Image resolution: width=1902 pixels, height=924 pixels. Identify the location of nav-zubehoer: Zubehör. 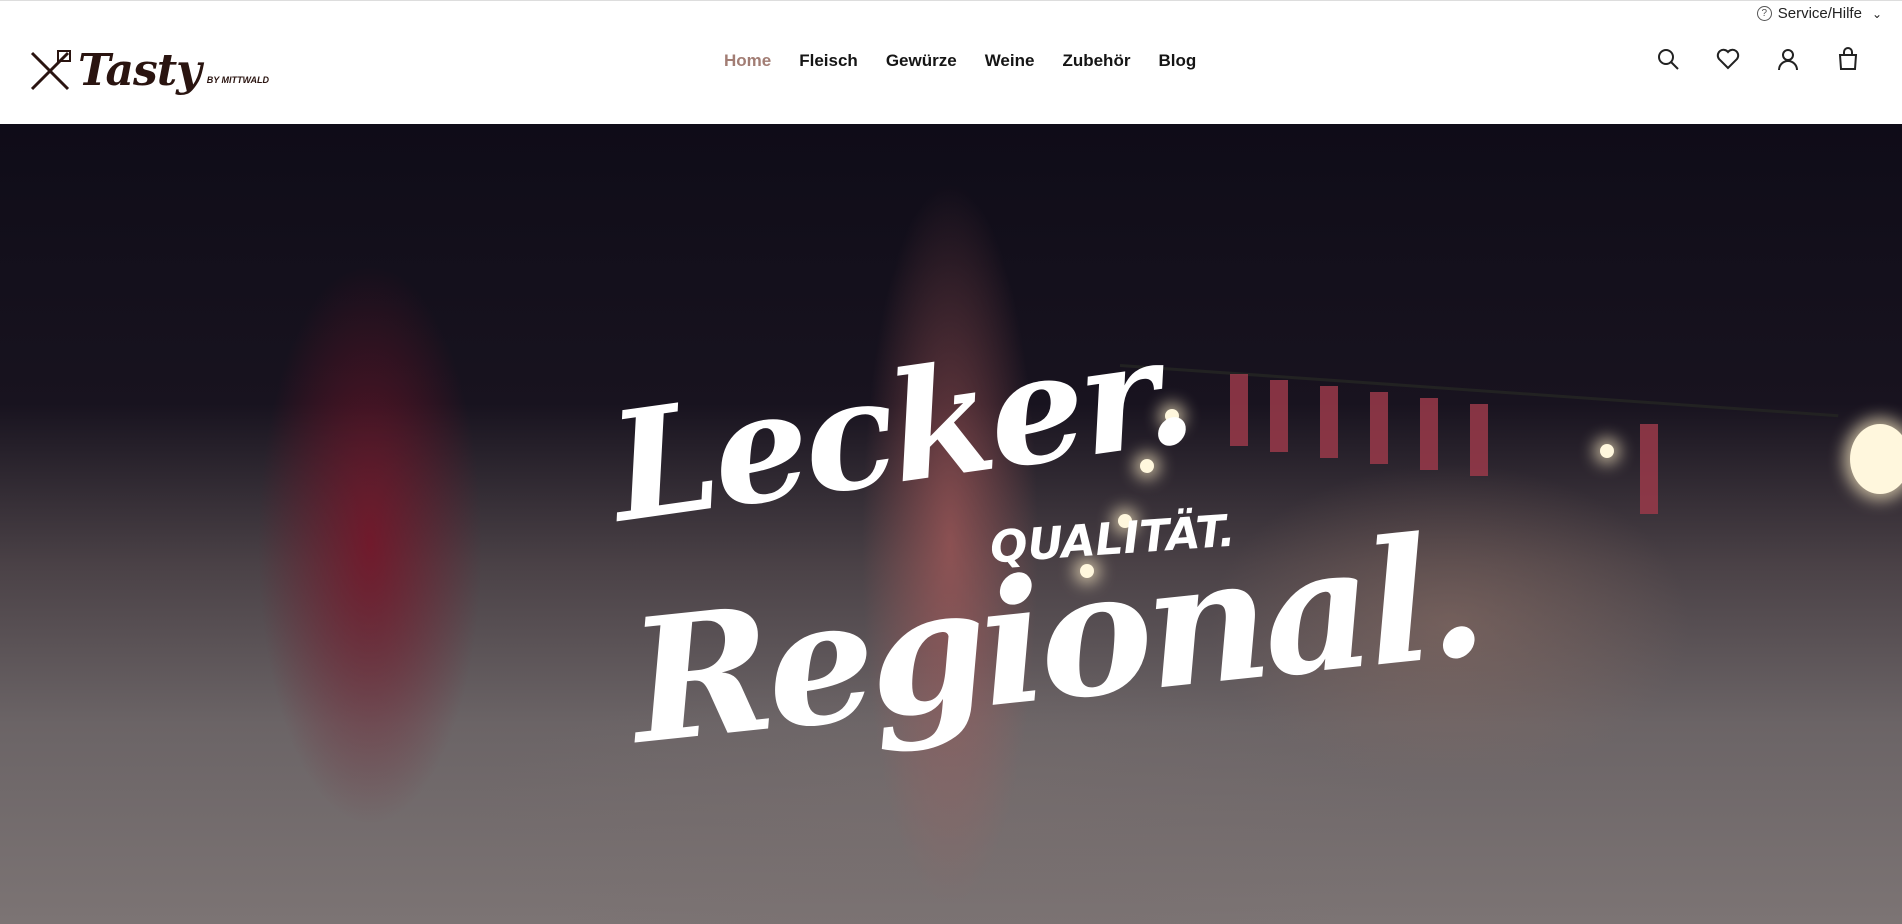
(1096, 61).